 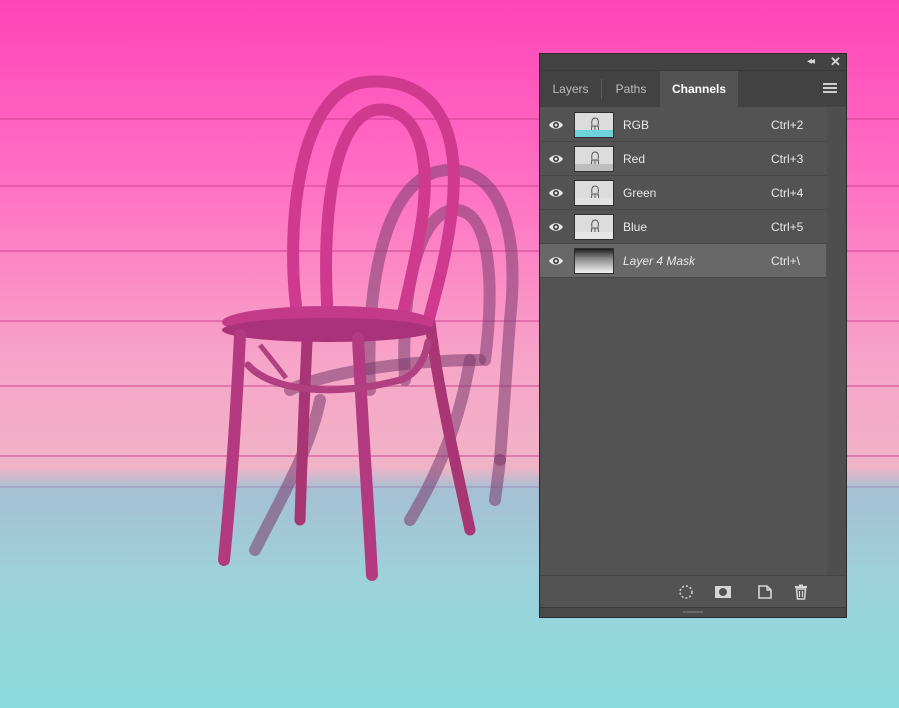 What do you see at coordinates (787, 227) in the screenshot?
I see `channel-shortcut: Ctrl+5` at bounding box center [787, 227].